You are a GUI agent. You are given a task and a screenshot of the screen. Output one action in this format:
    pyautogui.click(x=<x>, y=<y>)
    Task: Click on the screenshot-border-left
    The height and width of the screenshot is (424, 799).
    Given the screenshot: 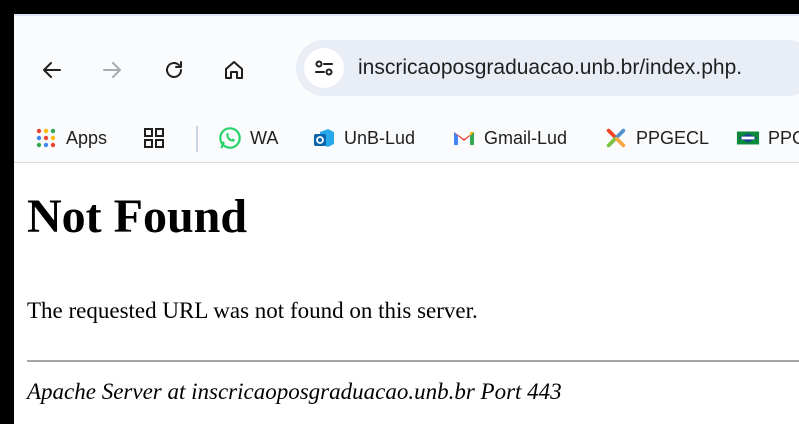 What is the action you would take?
    pyautogui.click(x=7, y=212)
    